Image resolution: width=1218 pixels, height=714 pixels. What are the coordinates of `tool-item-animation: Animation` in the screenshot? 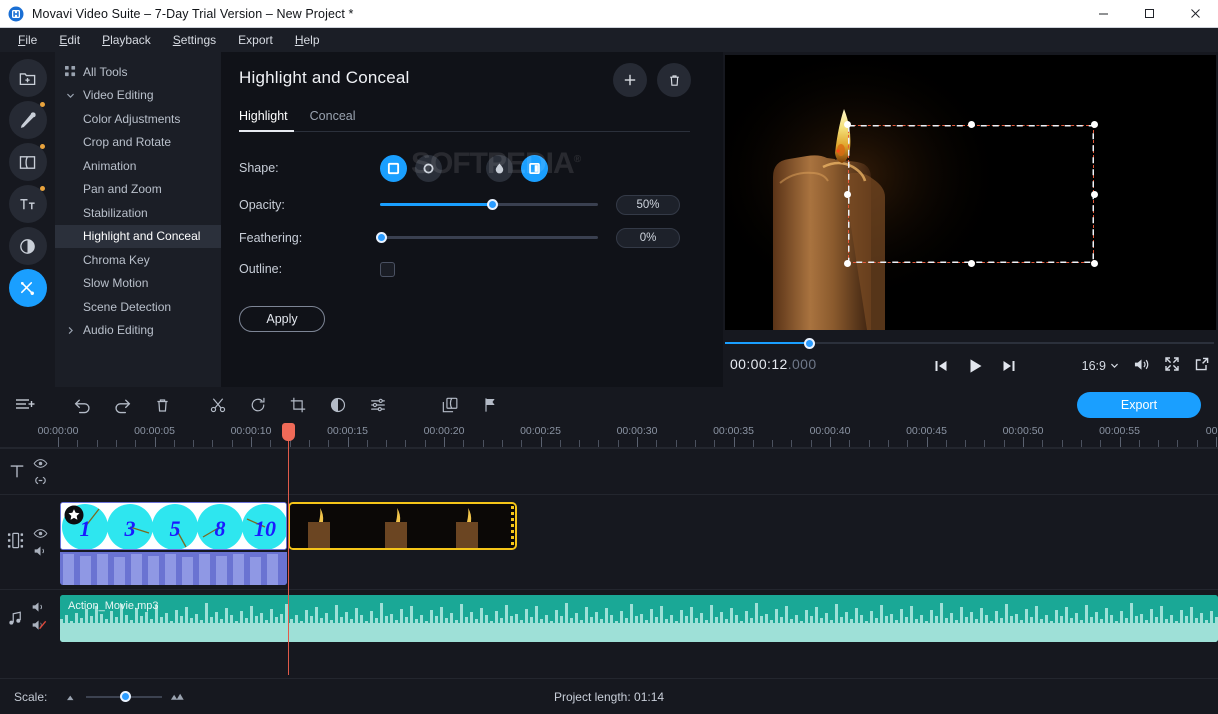 It's located at (138, 166).